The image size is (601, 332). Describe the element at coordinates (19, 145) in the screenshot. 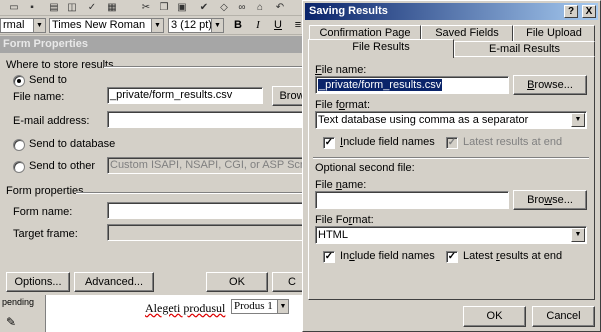

I see `send-database-radio` at that location.